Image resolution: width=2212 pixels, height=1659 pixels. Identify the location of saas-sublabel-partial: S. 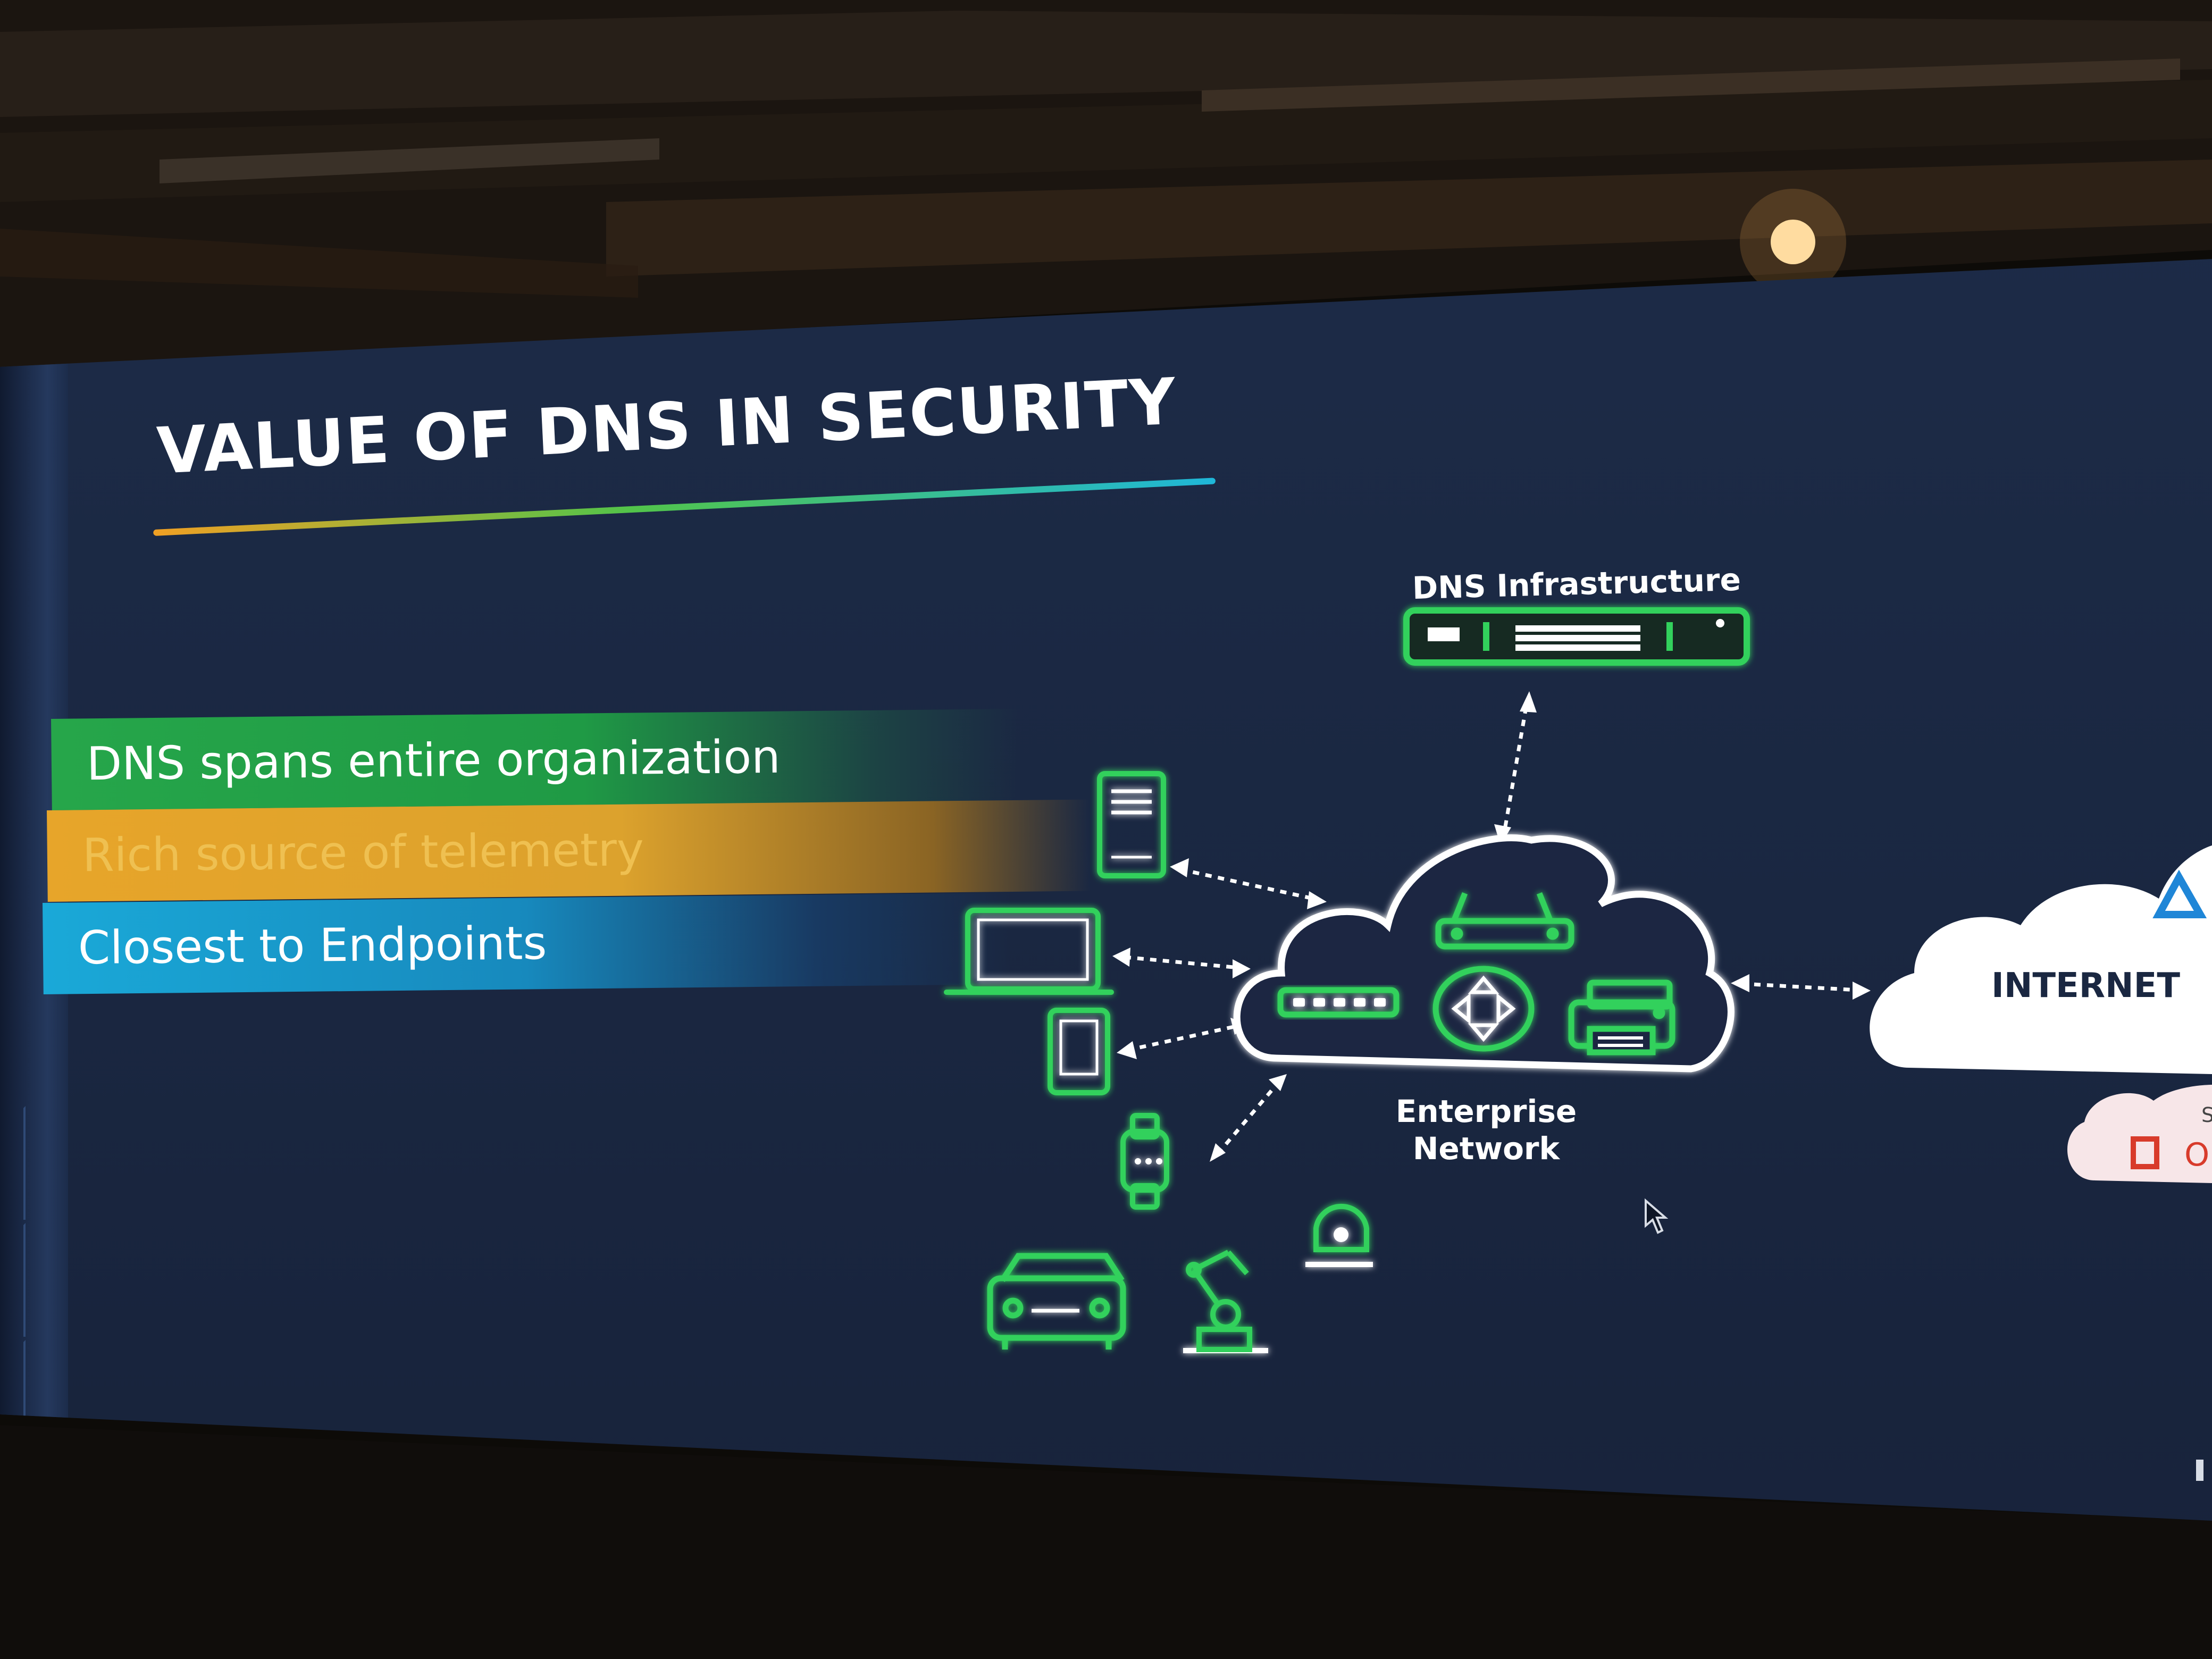
(2206, 1115).